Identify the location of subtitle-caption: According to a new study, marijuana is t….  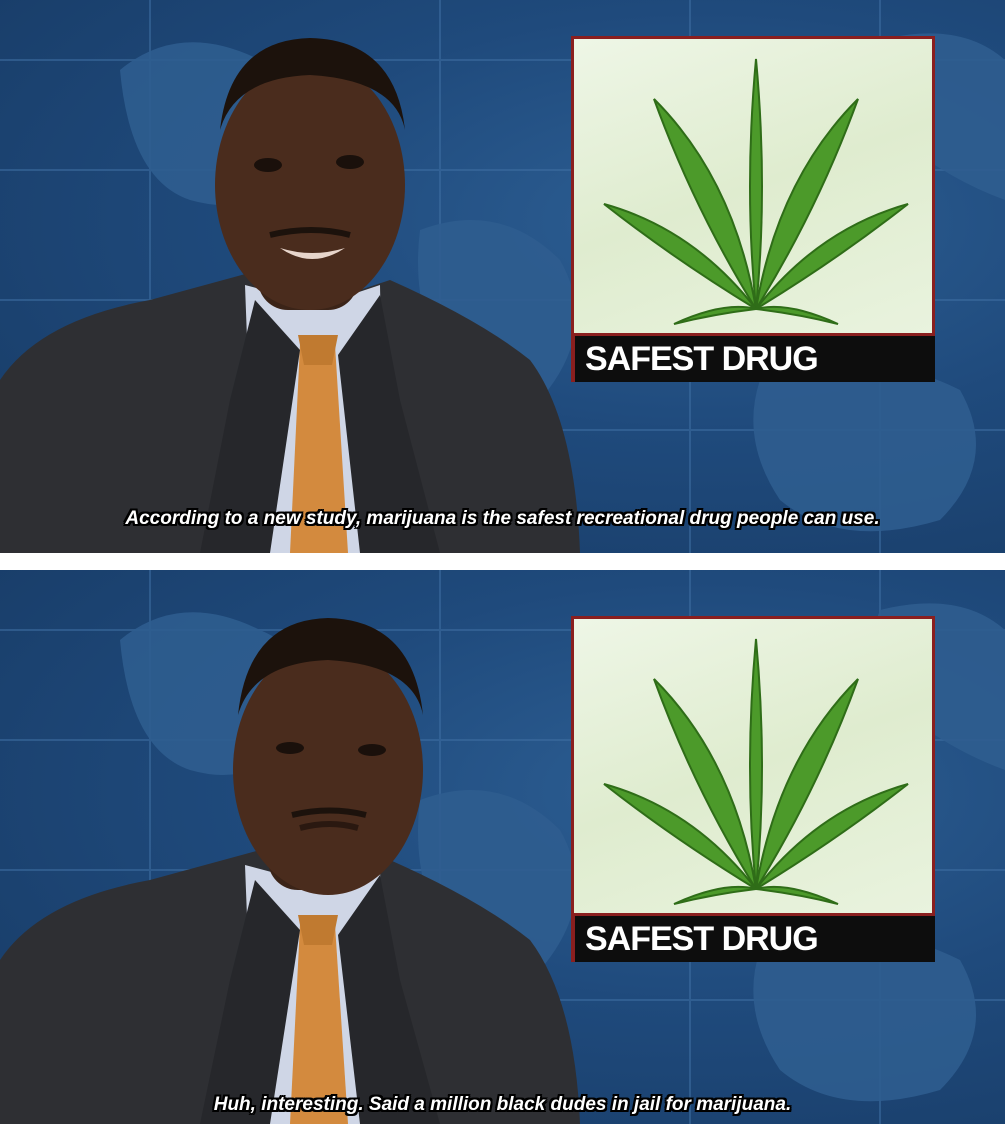
(502, 518).